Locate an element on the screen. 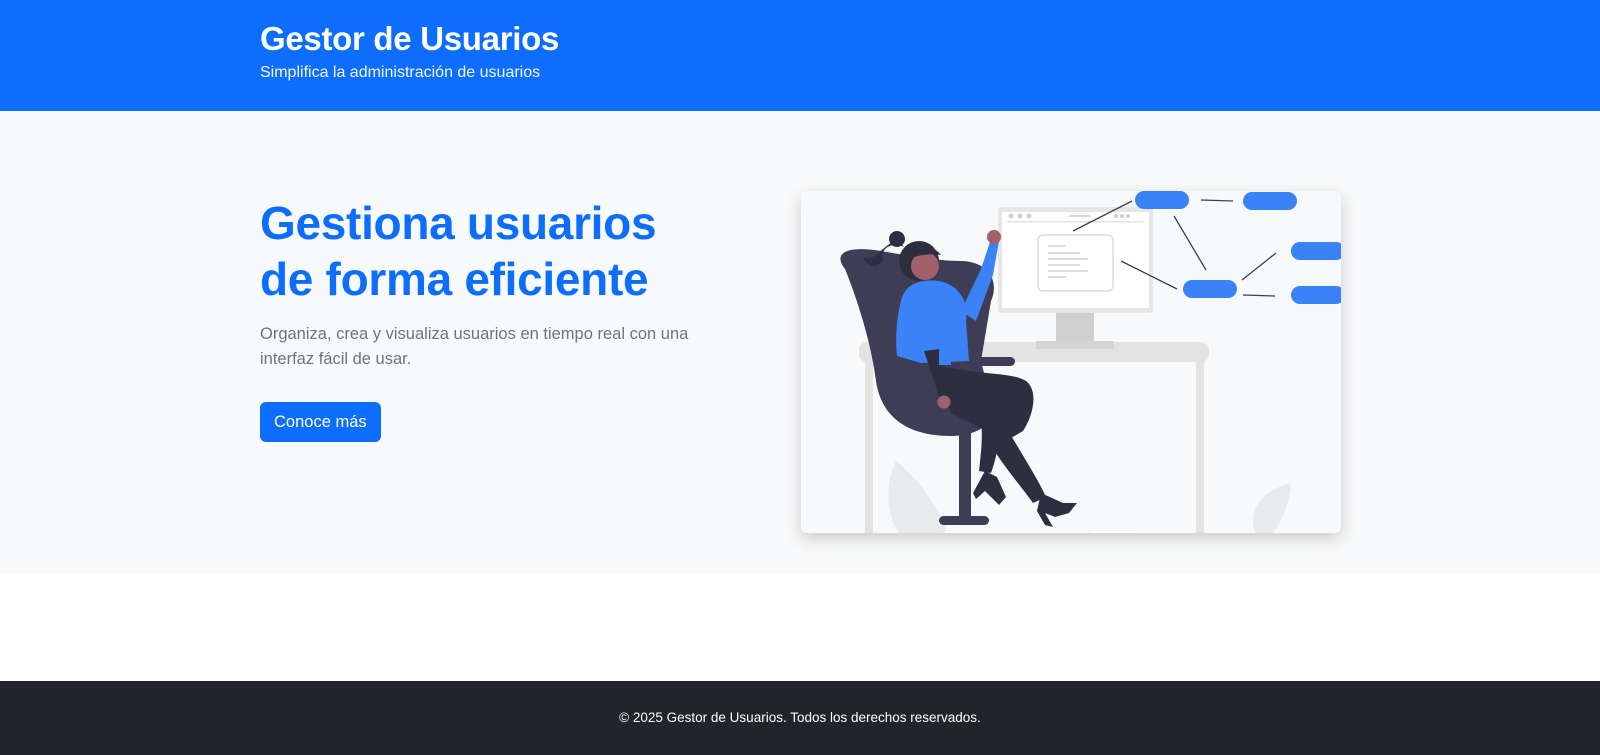 This screenshot has height=755, width=1600. app-tagline: Simplifica la administración de usuarios is located at coordinates (400, 72).